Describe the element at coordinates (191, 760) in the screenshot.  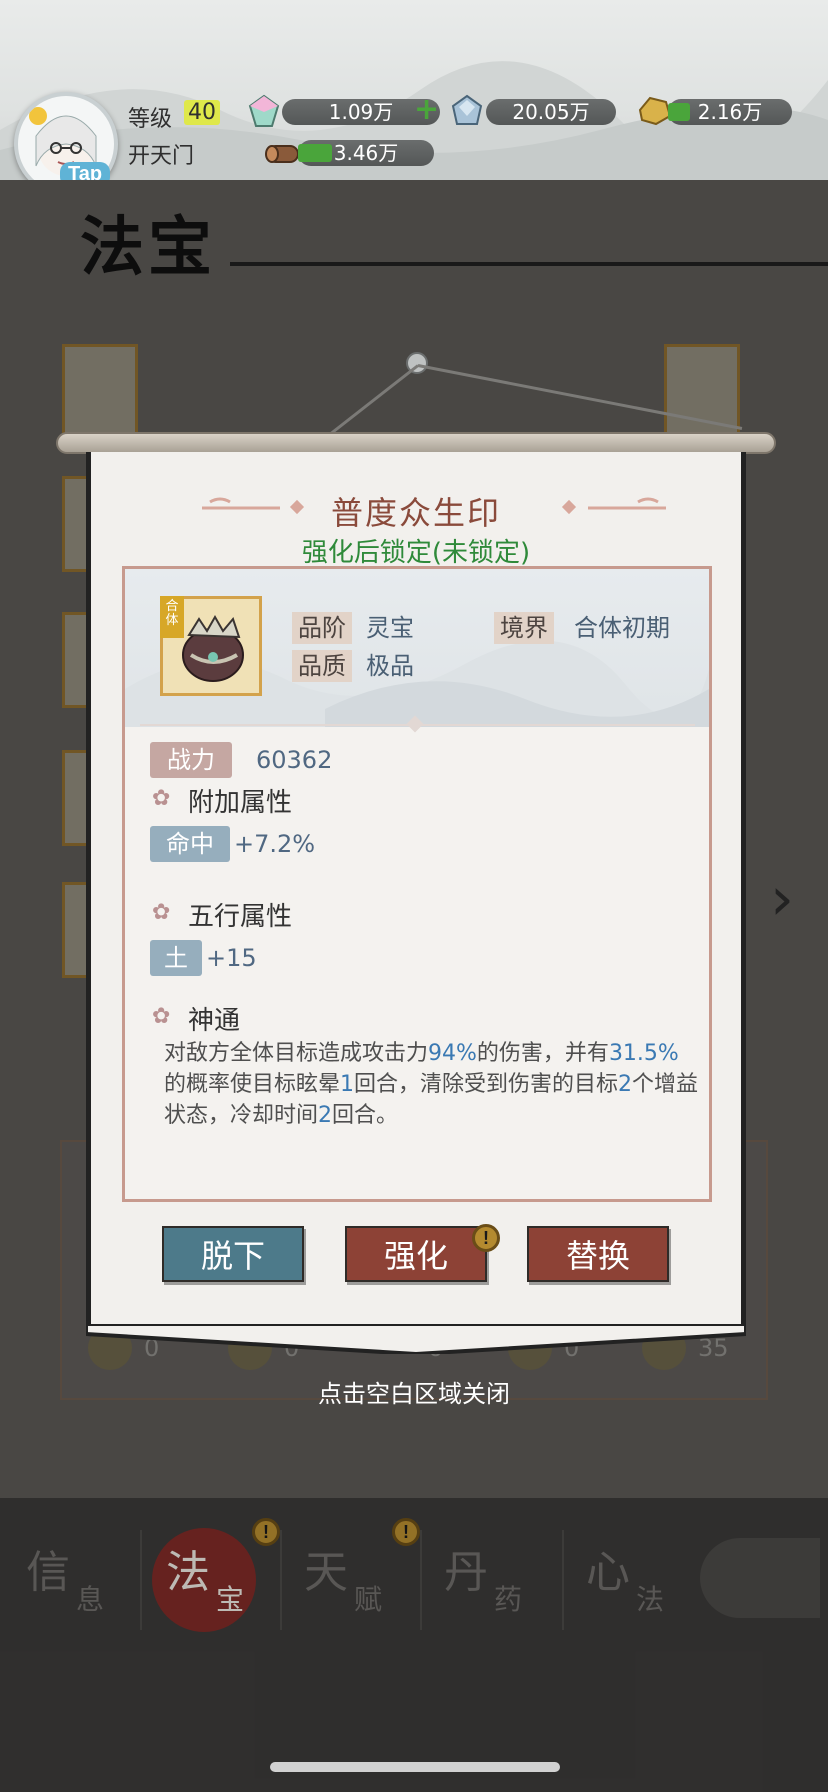
I see `power-label: 战力` at that location.